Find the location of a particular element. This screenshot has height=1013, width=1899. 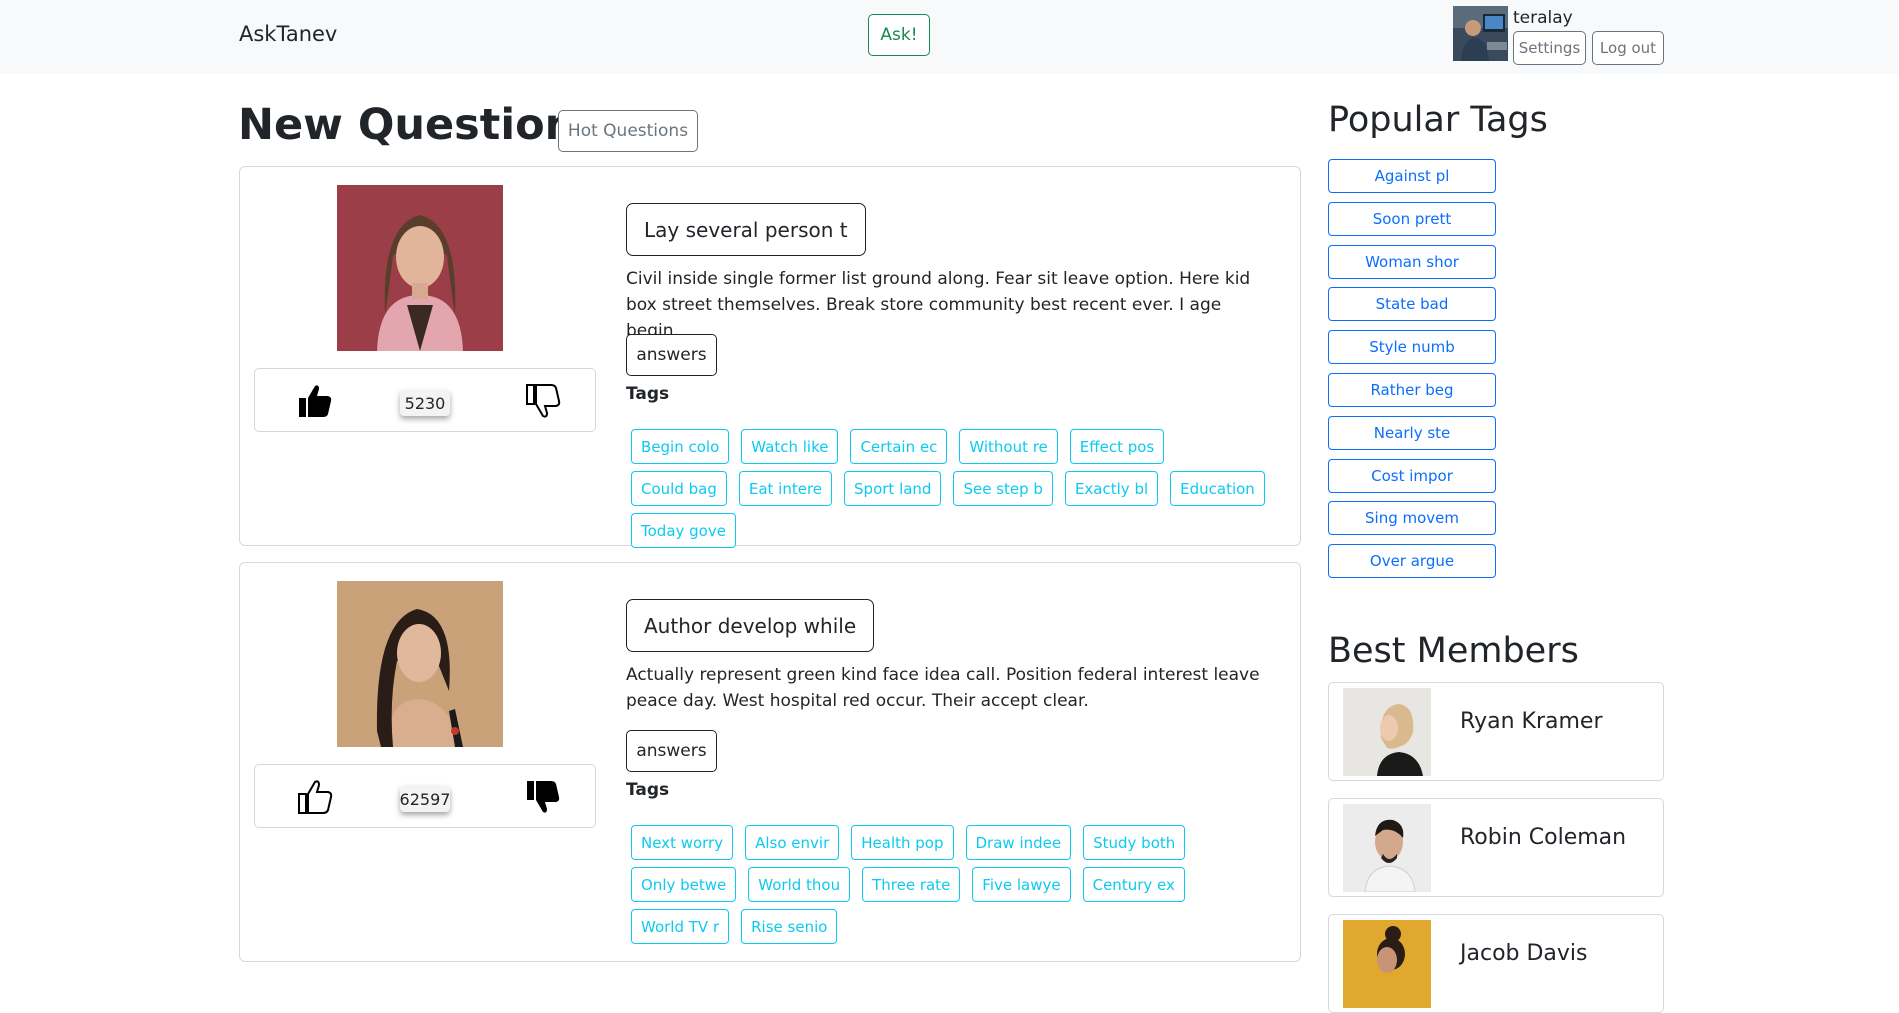

tag-badge: Watch like is located at coordinates (790, 446).